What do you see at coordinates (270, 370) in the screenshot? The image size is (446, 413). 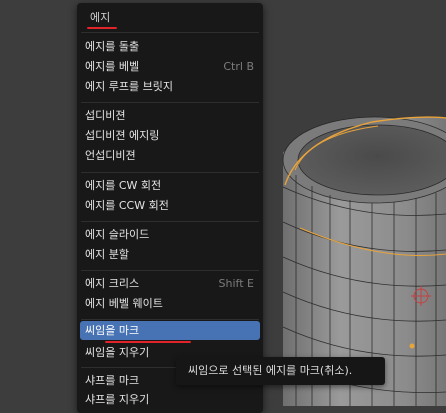 I see `tooltip-text: 씨임으로 선택된 에지를 마크(취소).` at bounding box center [270, 370].